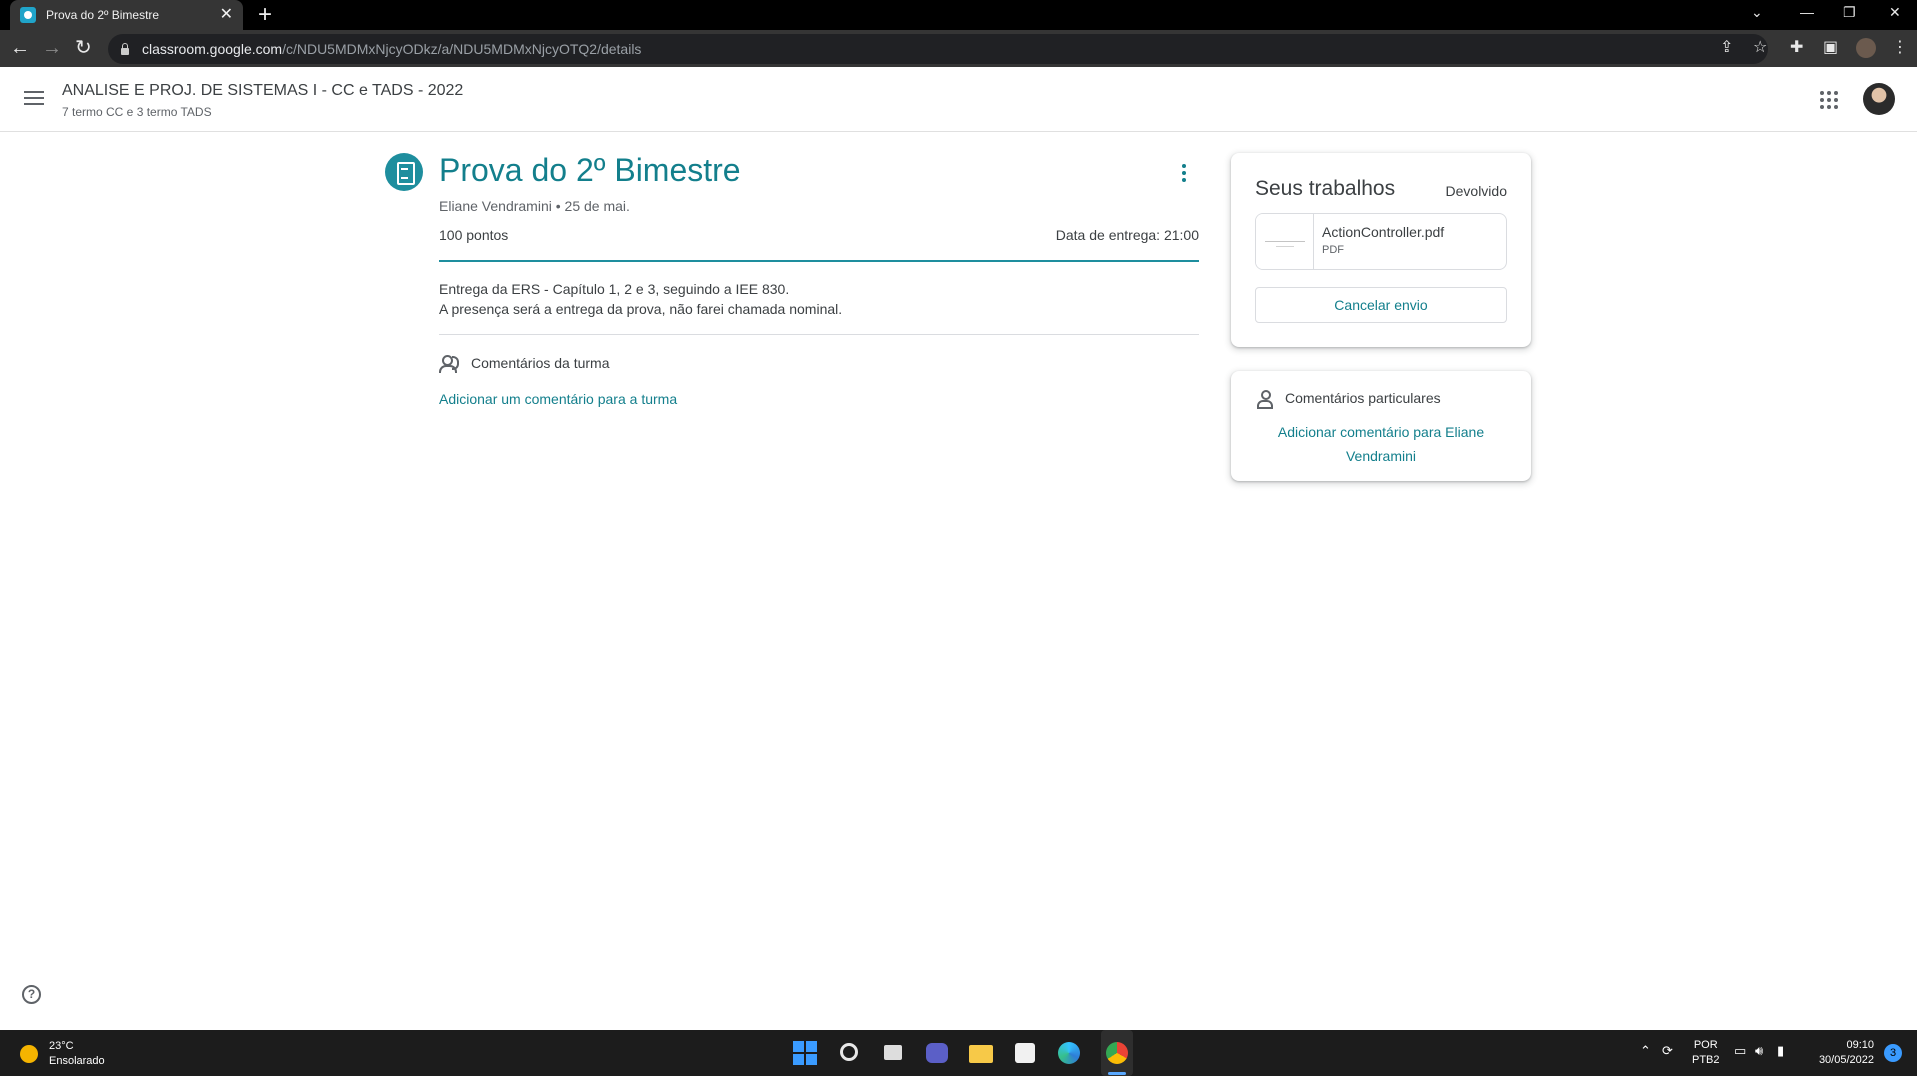 Image resolution: width=1917 pixels, height=1076 pixels. Describe the element at coordinates (819, 334) in the screenshot. I see `description-divider` at that location.